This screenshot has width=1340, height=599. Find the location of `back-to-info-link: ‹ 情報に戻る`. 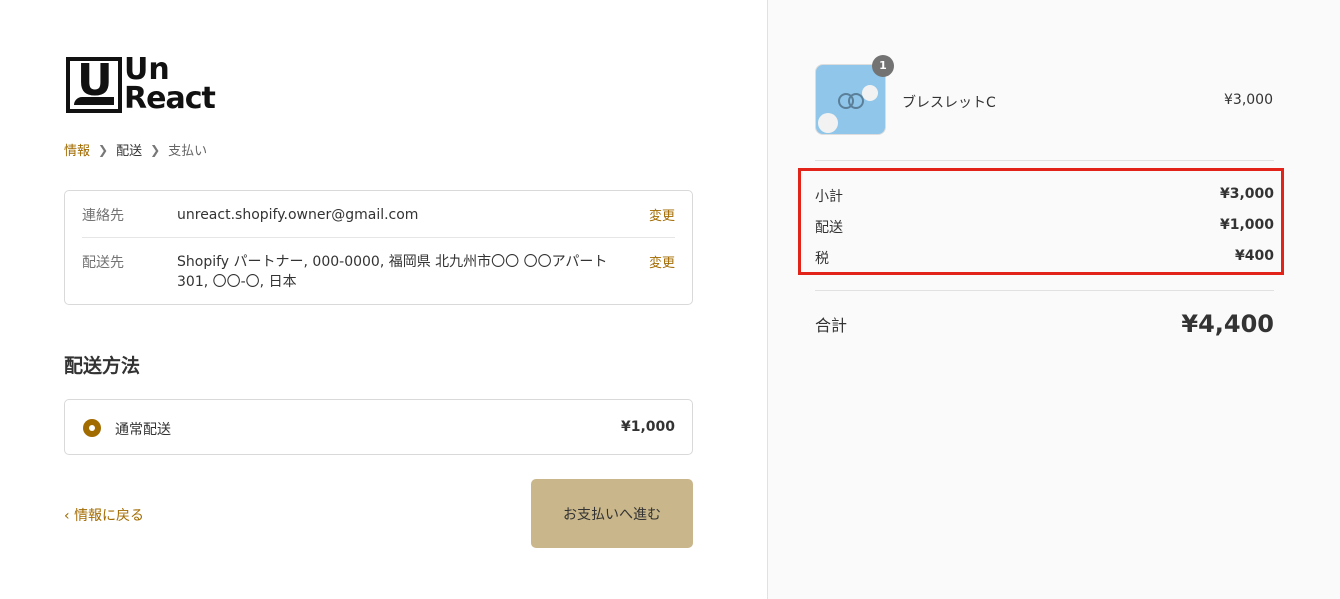

back-to-info-link: ‹ 情報に戻る is located at coordinates (104, 515).